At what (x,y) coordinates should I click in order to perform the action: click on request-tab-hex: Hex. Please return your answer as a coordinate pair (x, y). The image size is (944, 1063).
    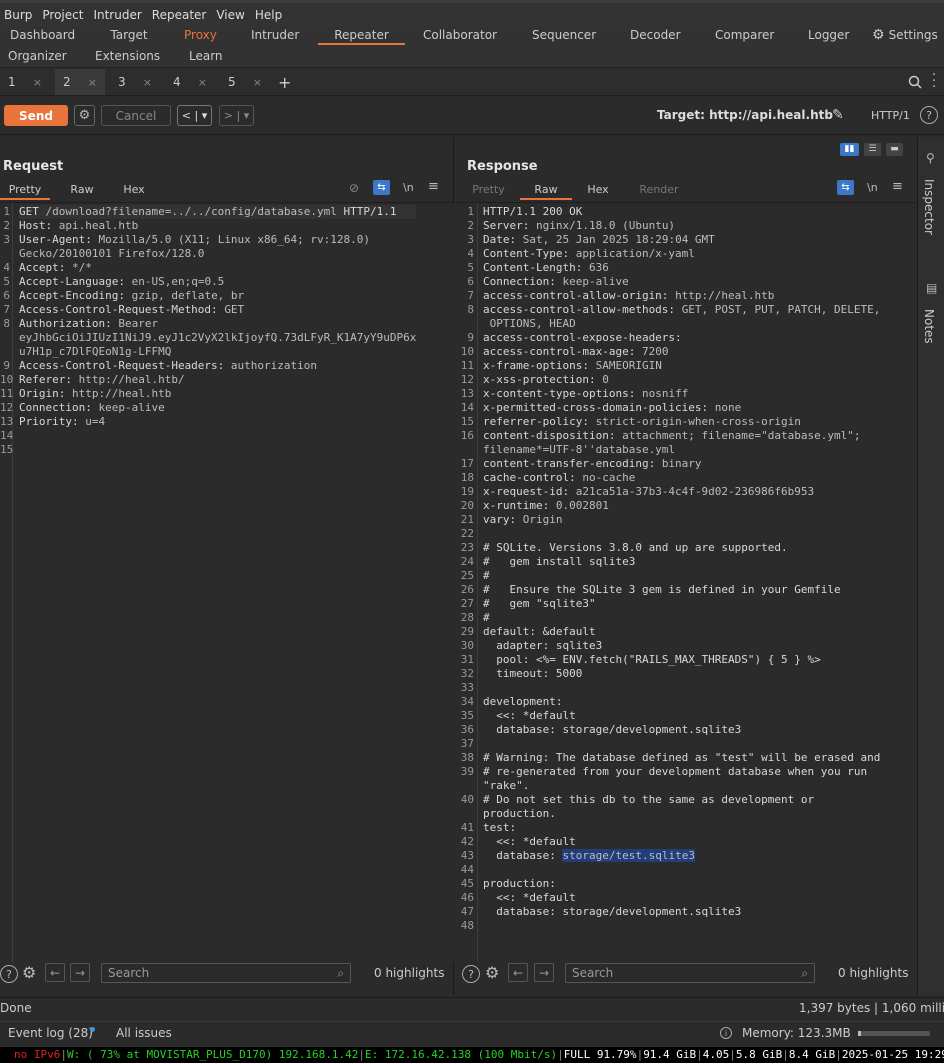
    Looking at the image, I should click on (134, 191).